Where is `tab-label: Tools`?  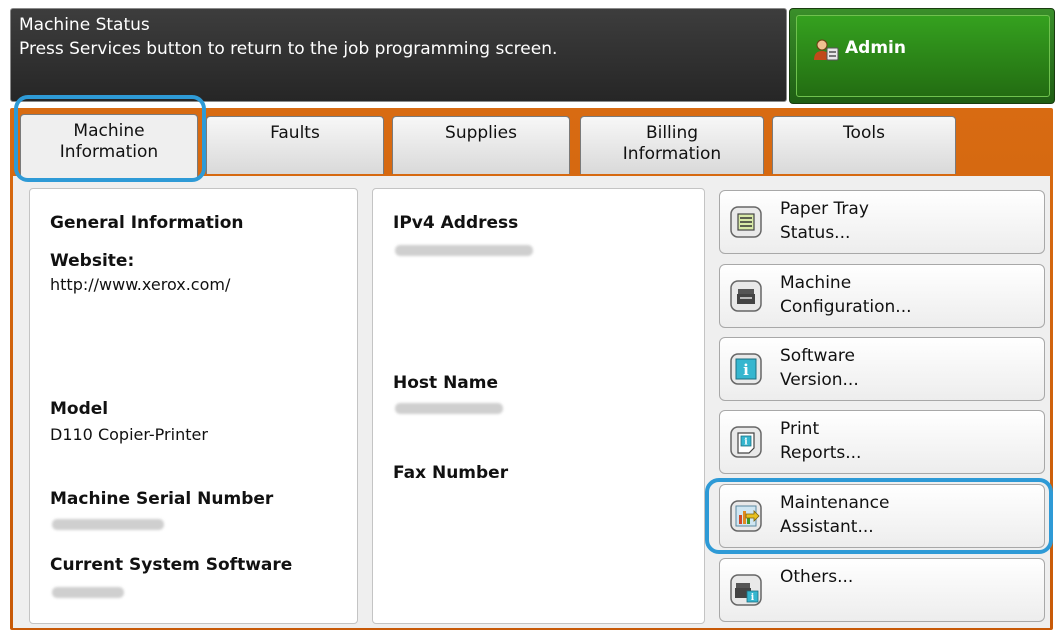
tab-label: Tools is located at coordinates (864, 133).